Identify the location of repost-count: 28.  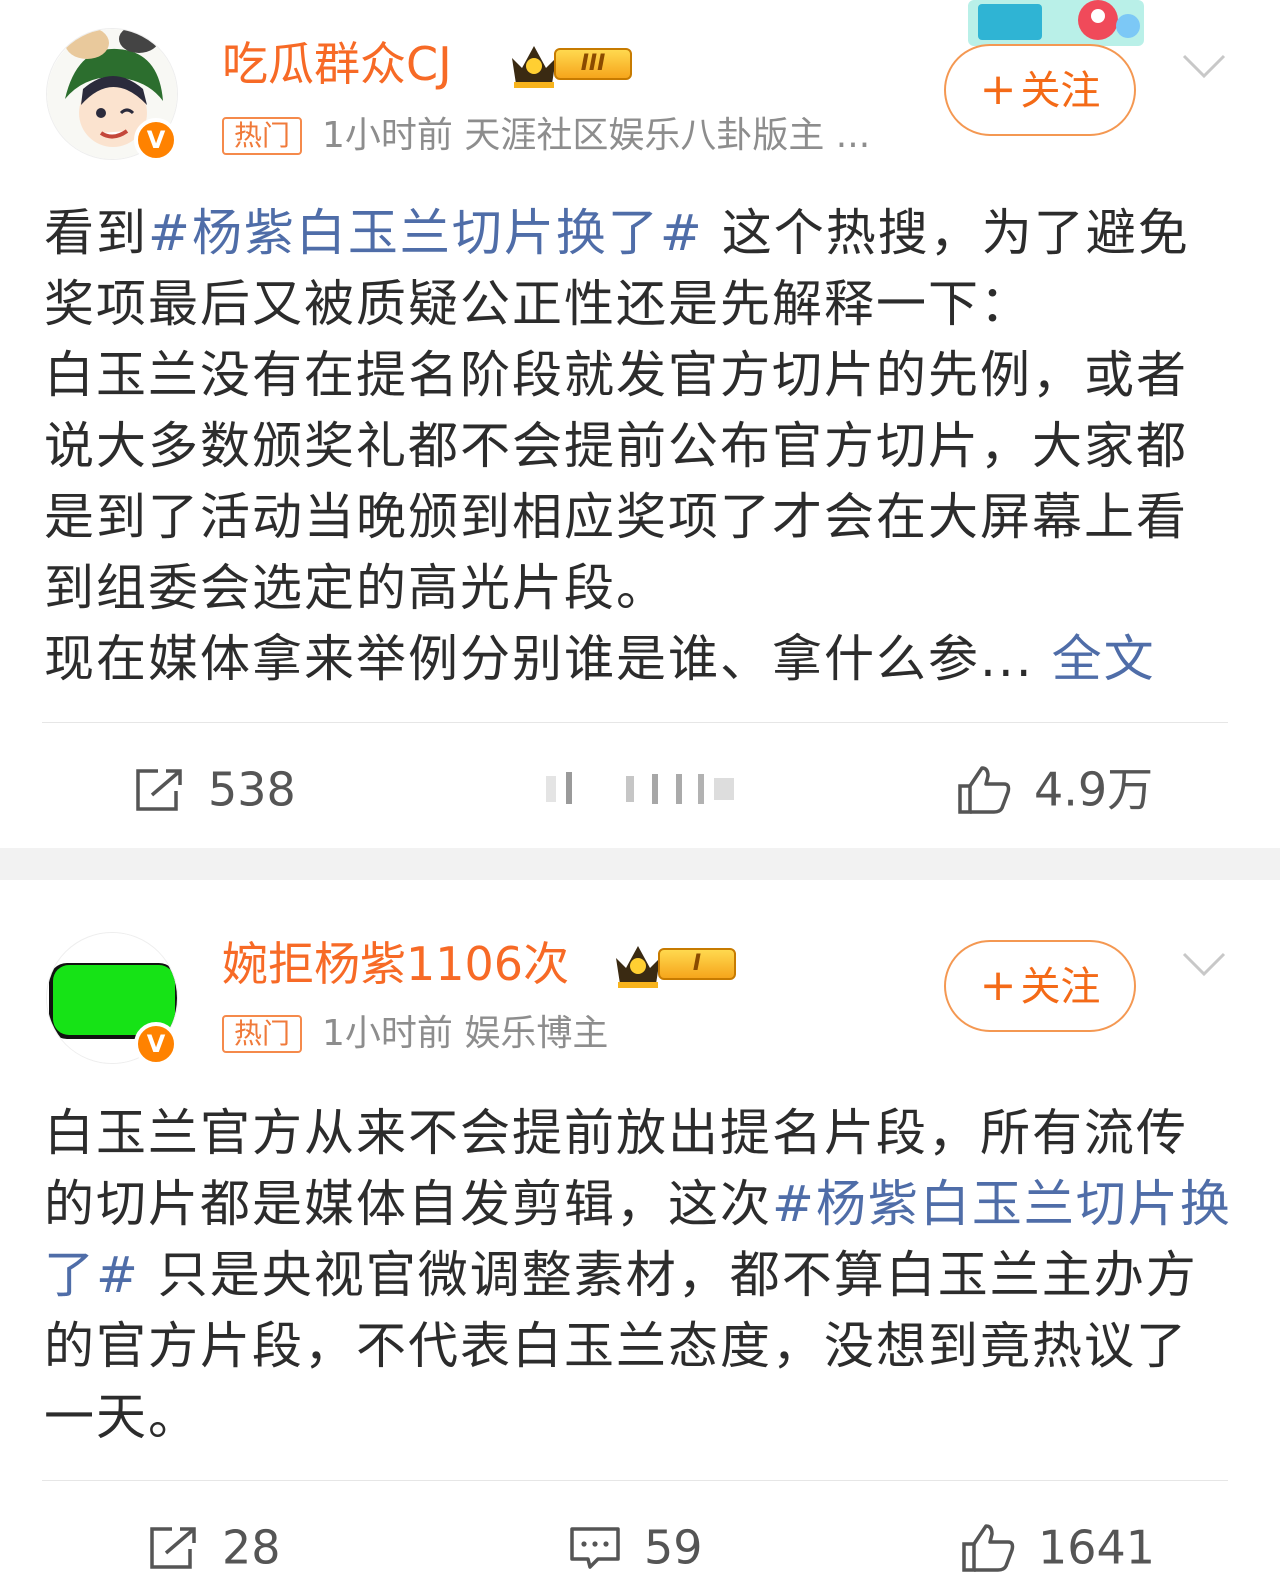
(251, 1547).